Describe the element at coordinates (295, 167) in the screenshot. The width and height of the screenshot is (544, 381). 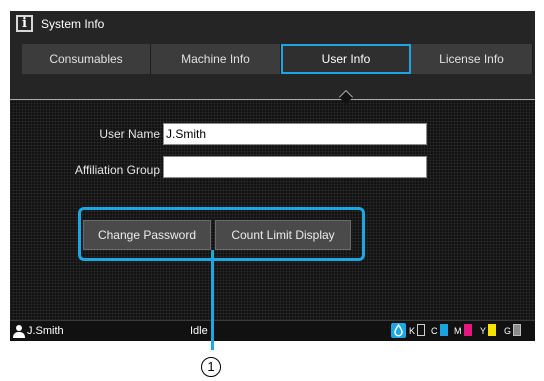
I see `affiliation-group-field` at that location.